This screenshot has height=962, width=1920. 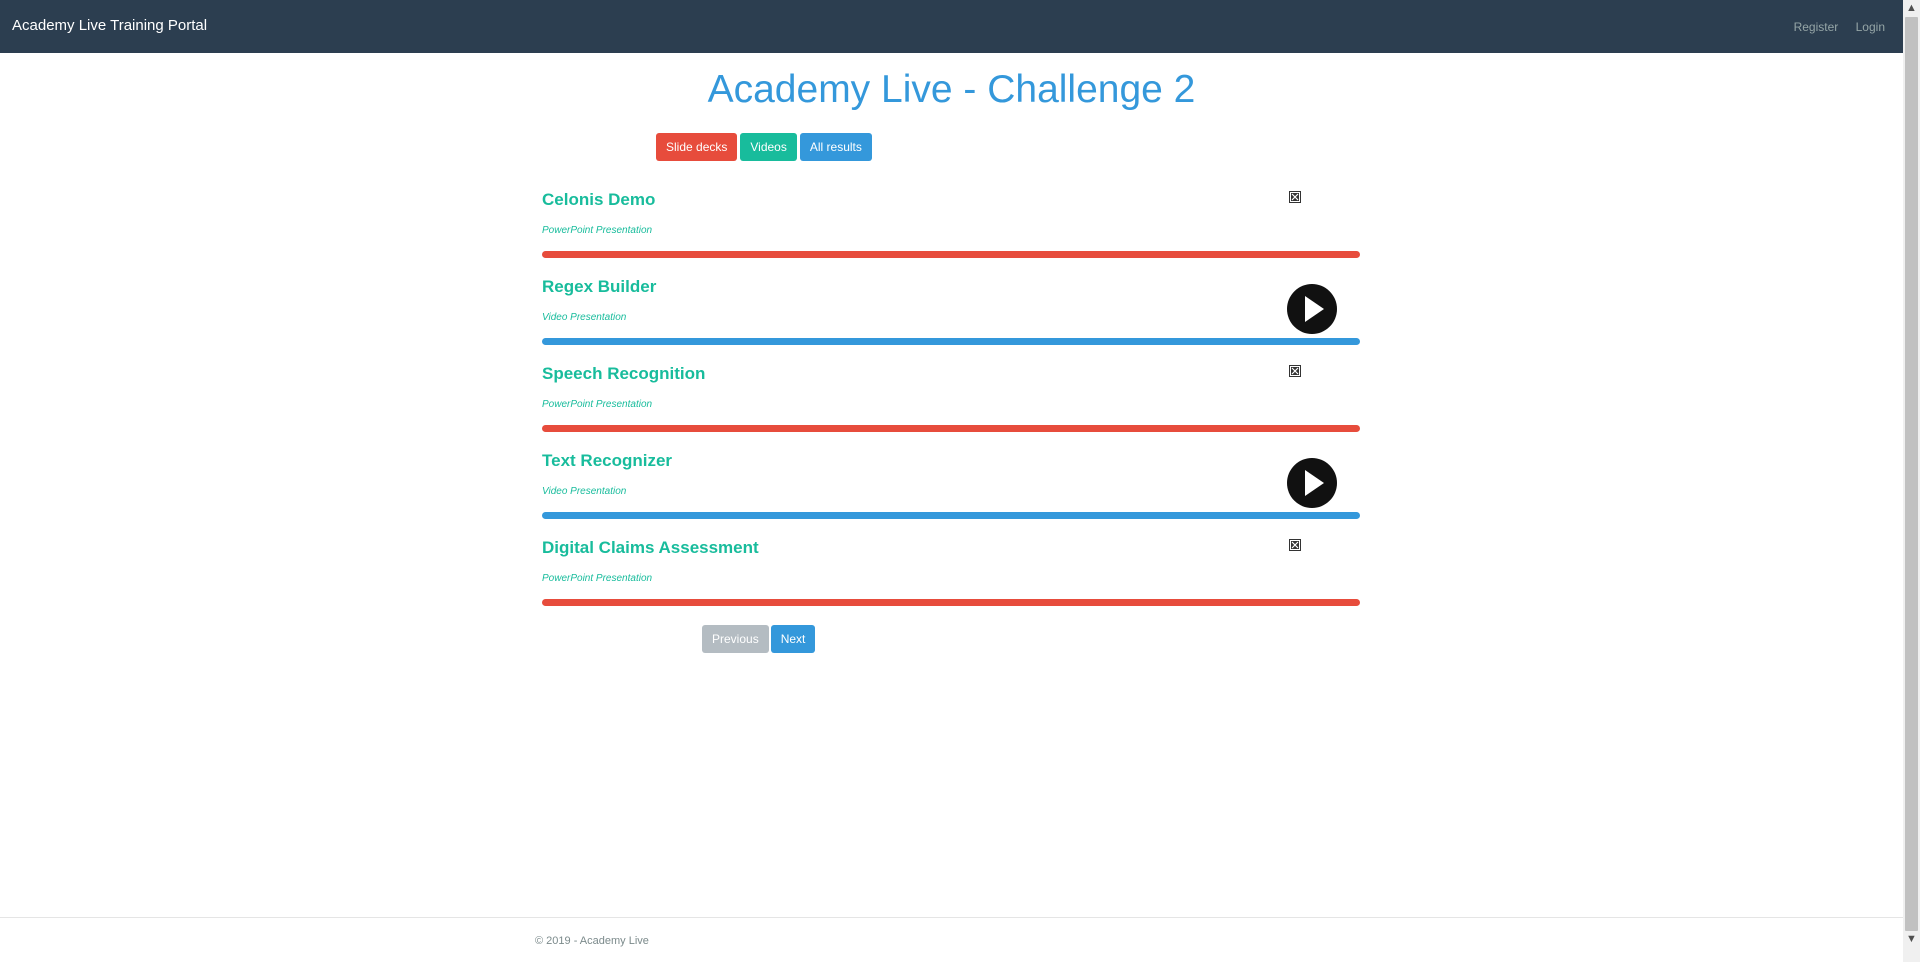 I want to click on all-results-button: All results, so click(x=835, y=147).